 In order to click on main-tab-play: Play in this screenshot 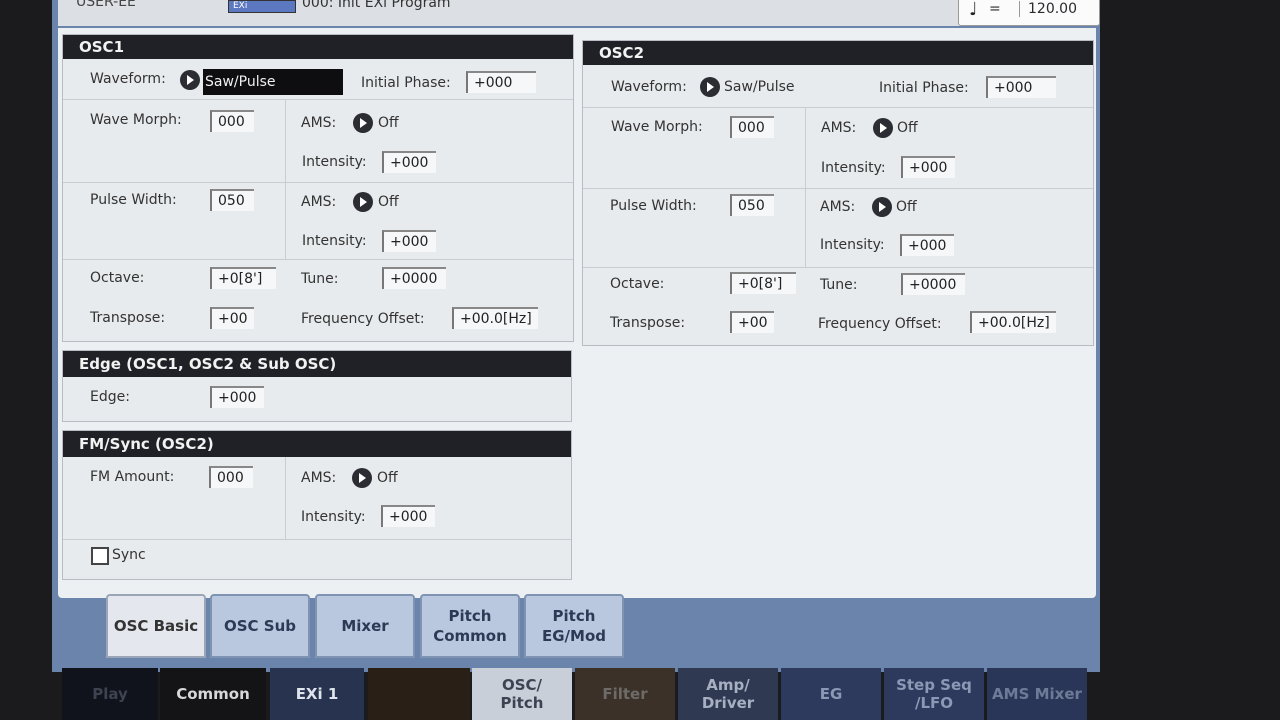, I will do `click(110, 694)`.